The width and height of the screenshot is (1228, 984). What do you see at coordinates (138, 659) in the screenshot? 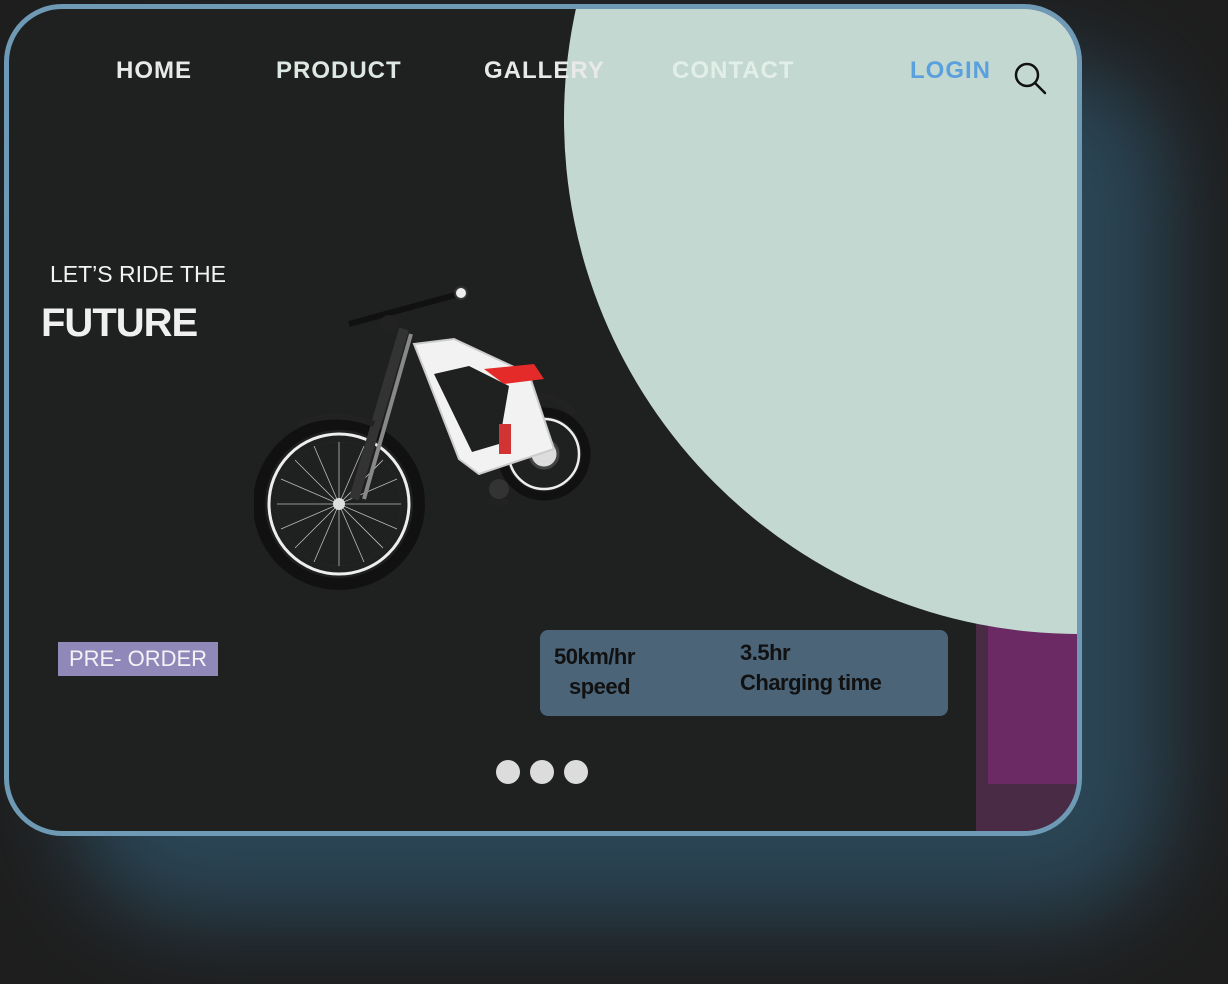
I see `preorder-button: PRE- ORDER` at bounding box center [138, 659].